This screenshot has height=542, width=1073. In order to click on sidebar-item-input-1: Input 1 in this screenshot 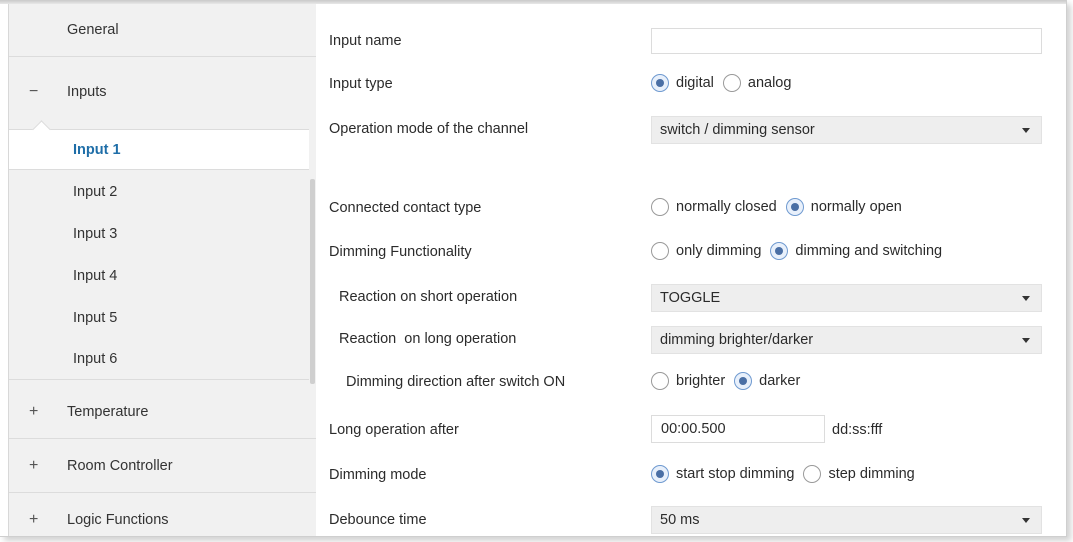, I will do `click(162, 145)`.